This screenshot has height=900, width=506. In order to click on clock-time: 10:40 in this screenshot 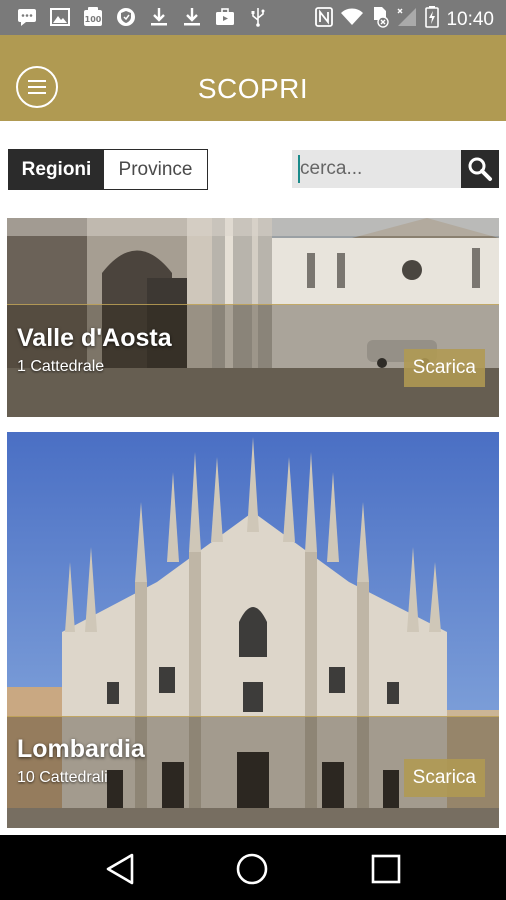, I will do `click(470, 19)`.